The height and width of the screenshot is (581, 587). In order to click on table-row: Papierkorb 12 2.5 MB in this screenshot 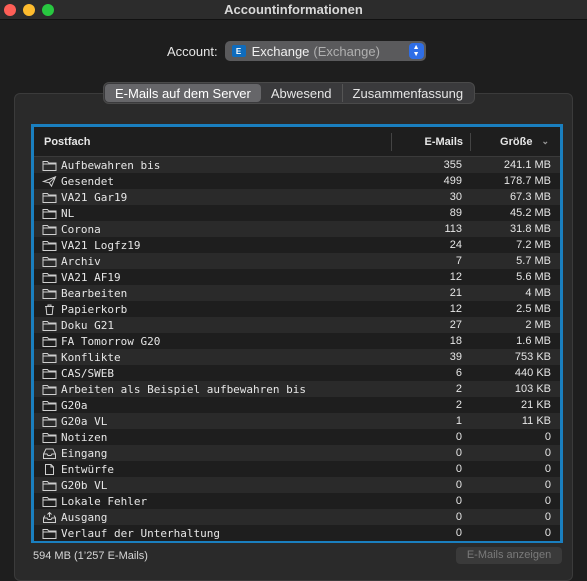, I will do `click(297, 309)`.